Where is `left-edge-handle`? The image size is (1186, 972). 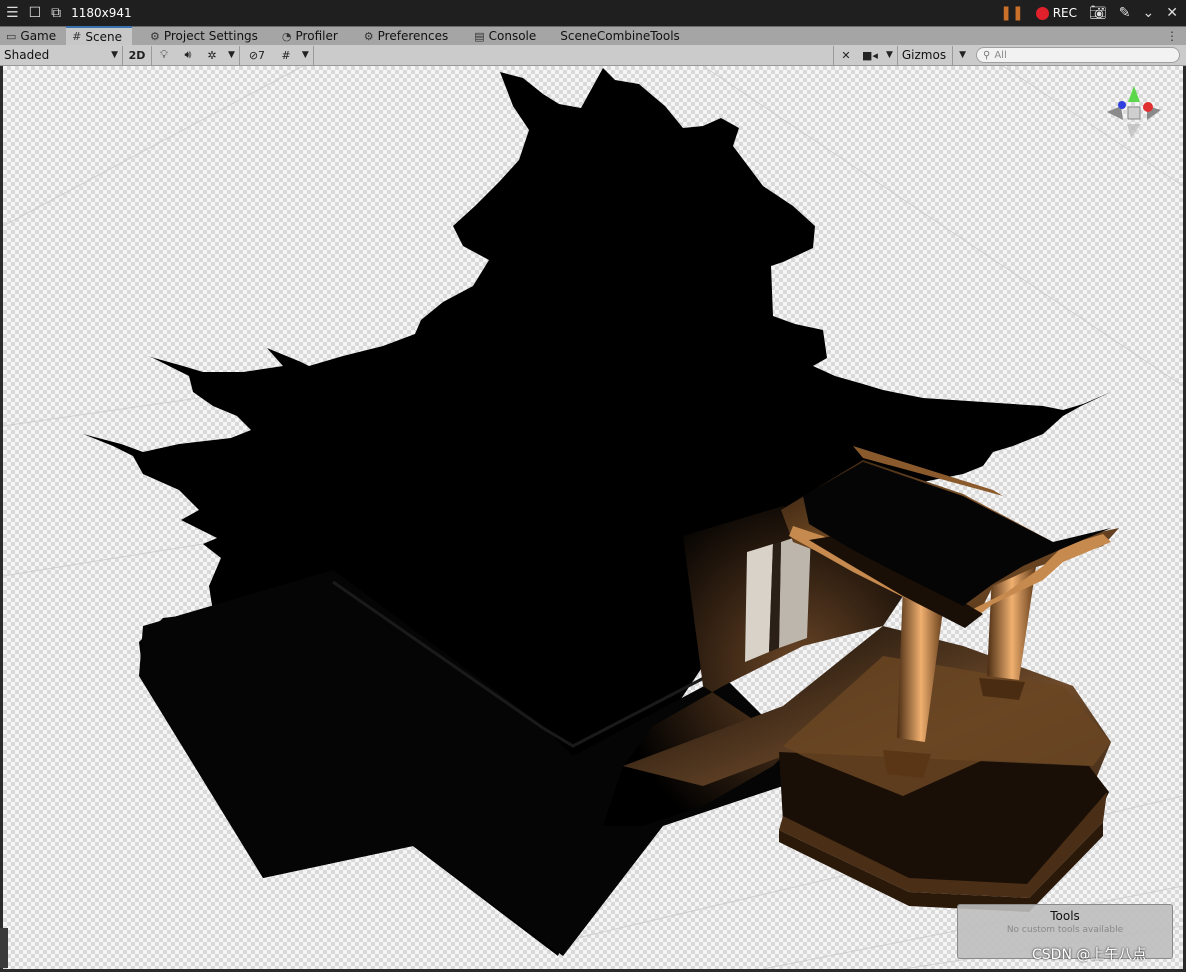 left-edge-handle is located at coordinates (4, 948).